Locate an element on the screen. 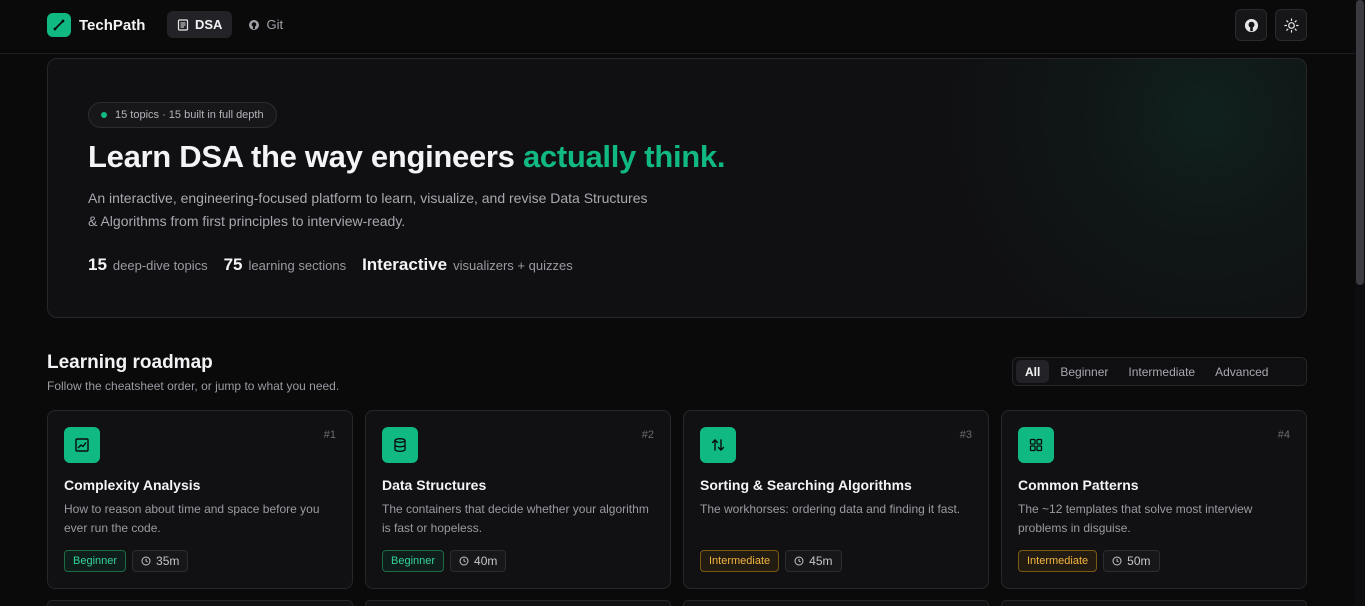 Image resolution: width=1365 pixels, height=606 pixels. level-filter: All Beginner Intermediate Advanced is located at coordinates (1159, 371).